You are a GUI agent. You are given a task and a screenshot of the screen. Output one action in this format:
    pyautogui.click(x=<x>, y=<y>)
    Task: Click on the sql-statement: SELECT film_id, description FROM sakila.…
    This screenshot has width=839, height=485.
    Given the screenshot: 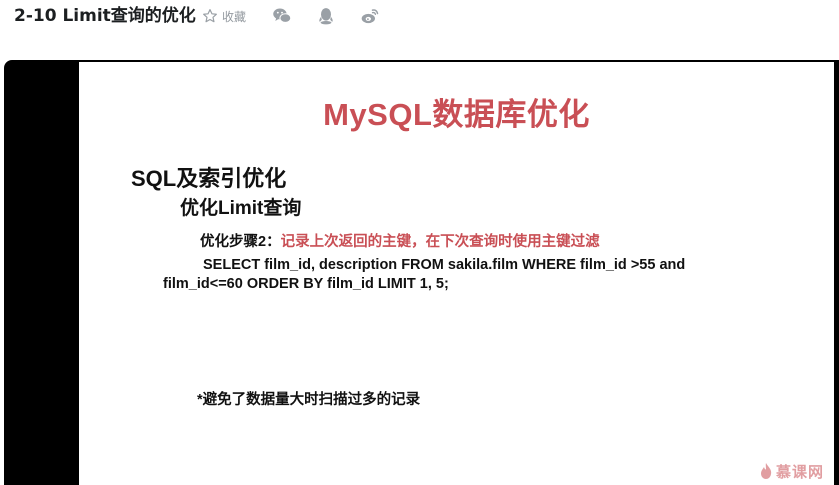 What is the action you would take?
    pyautogui.click(x=424, y=274)
    